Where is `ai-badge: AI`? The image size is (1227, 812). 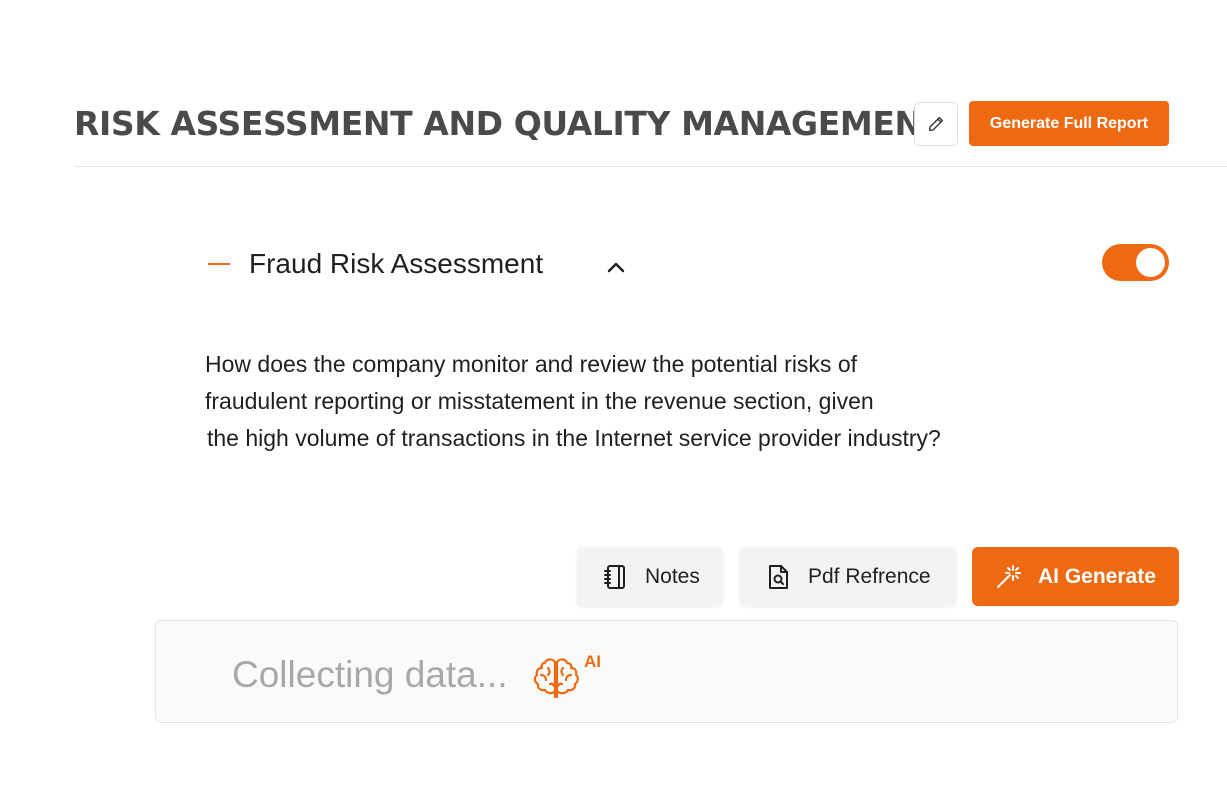 ai-badge: AI is located at coordinates (592, 661).